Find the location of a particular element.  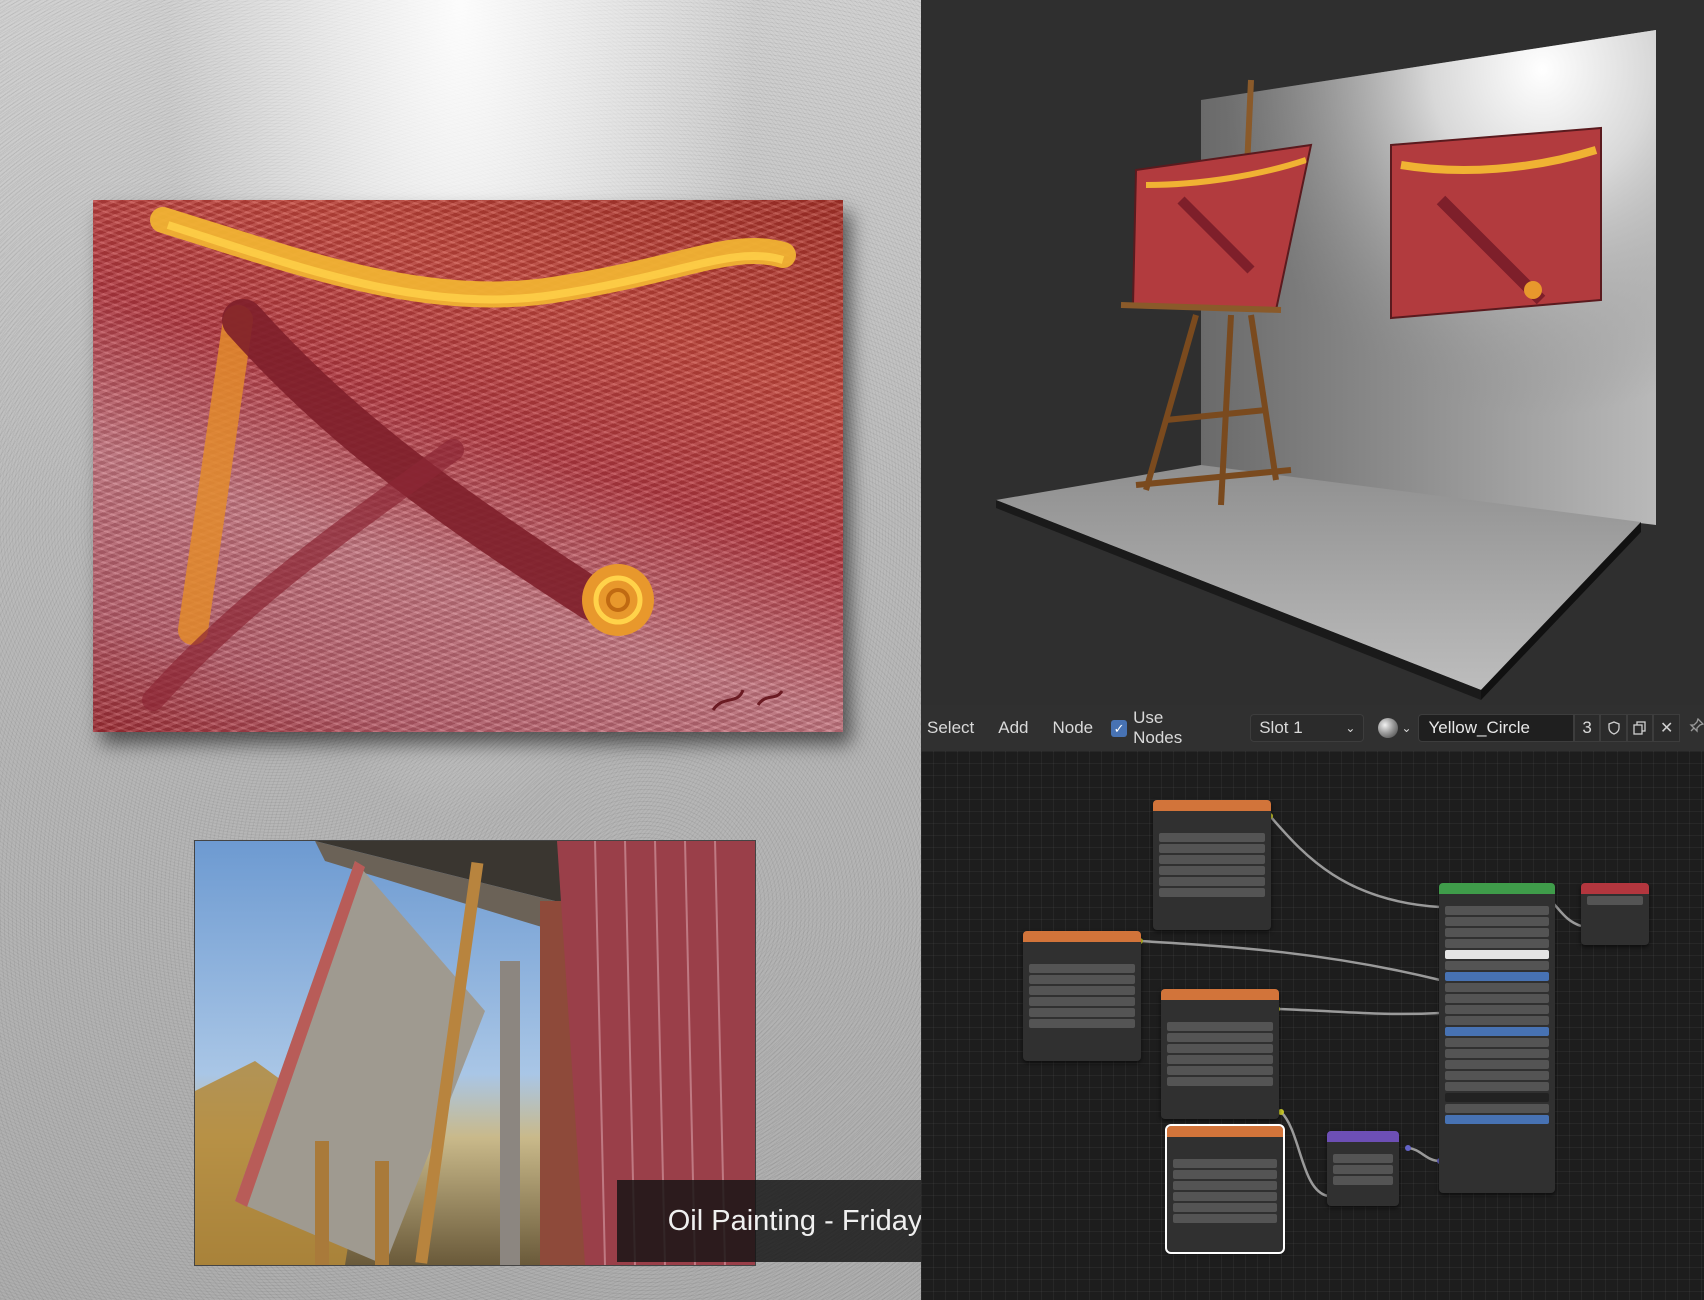

duplicate-material-icon is located at coordinates (1640, 728).